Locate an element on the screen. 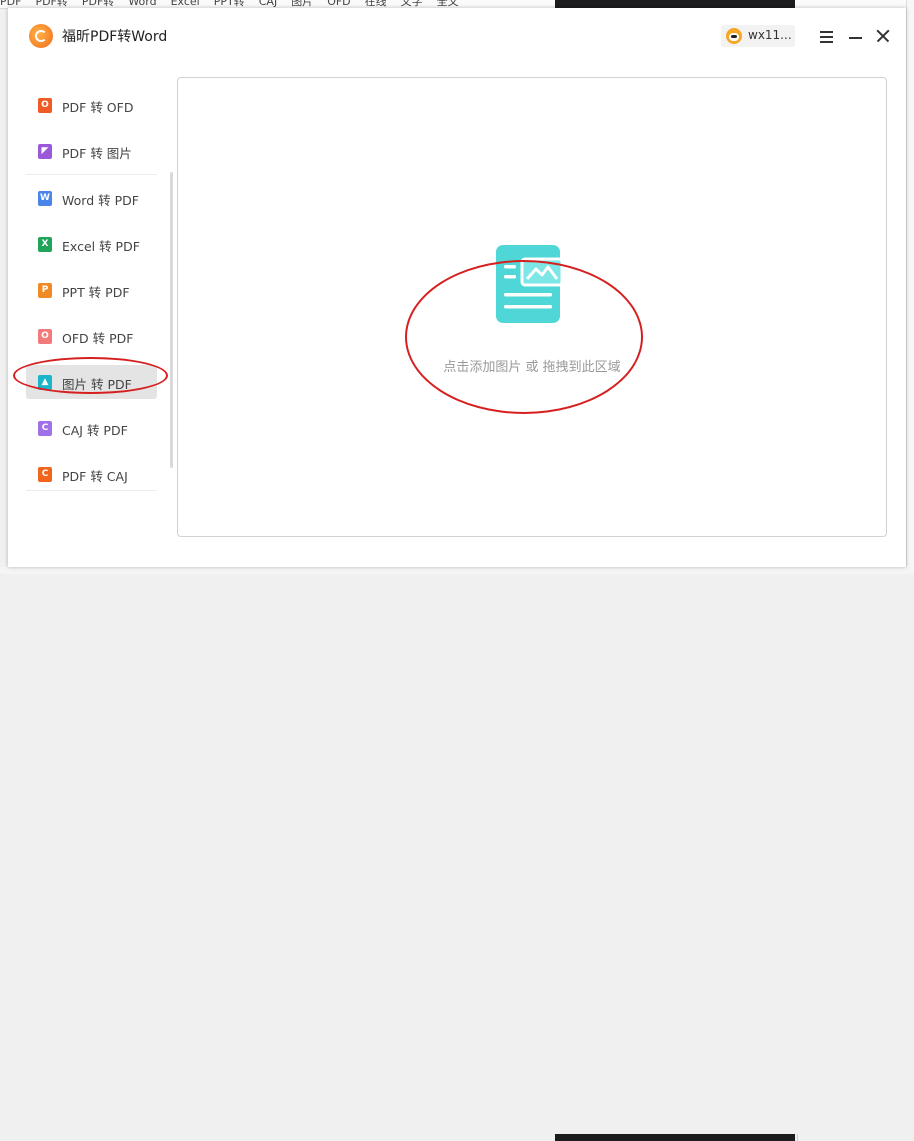 This screenshot has height=1141, width=914. sidebar-item: C PDF 转 CAJ is located at coordinates (91, 474).